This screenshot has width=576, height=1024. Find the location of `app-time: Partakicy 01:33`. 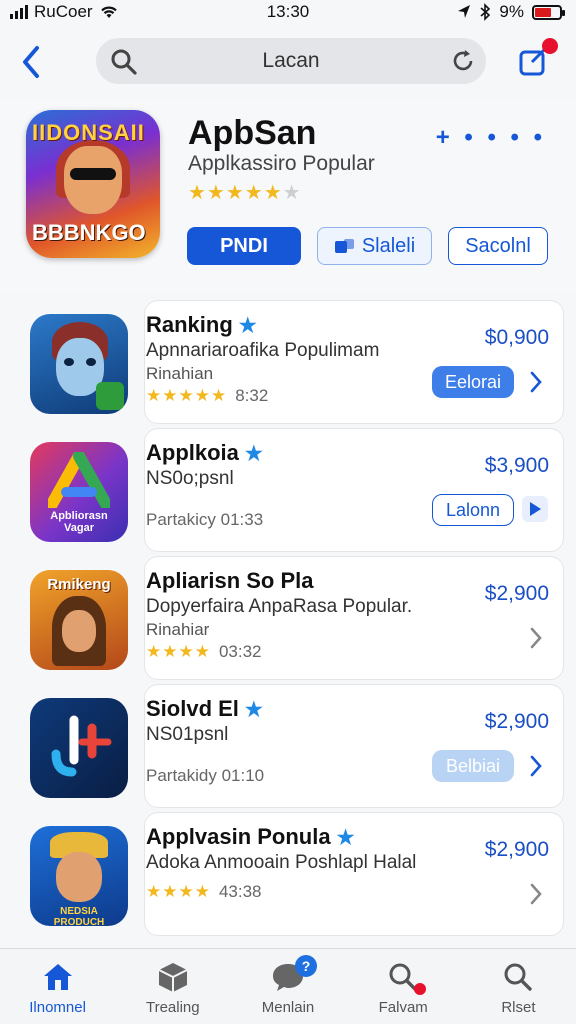

app-time: Partakicy 01:33 is located at coordinates (205, 519).